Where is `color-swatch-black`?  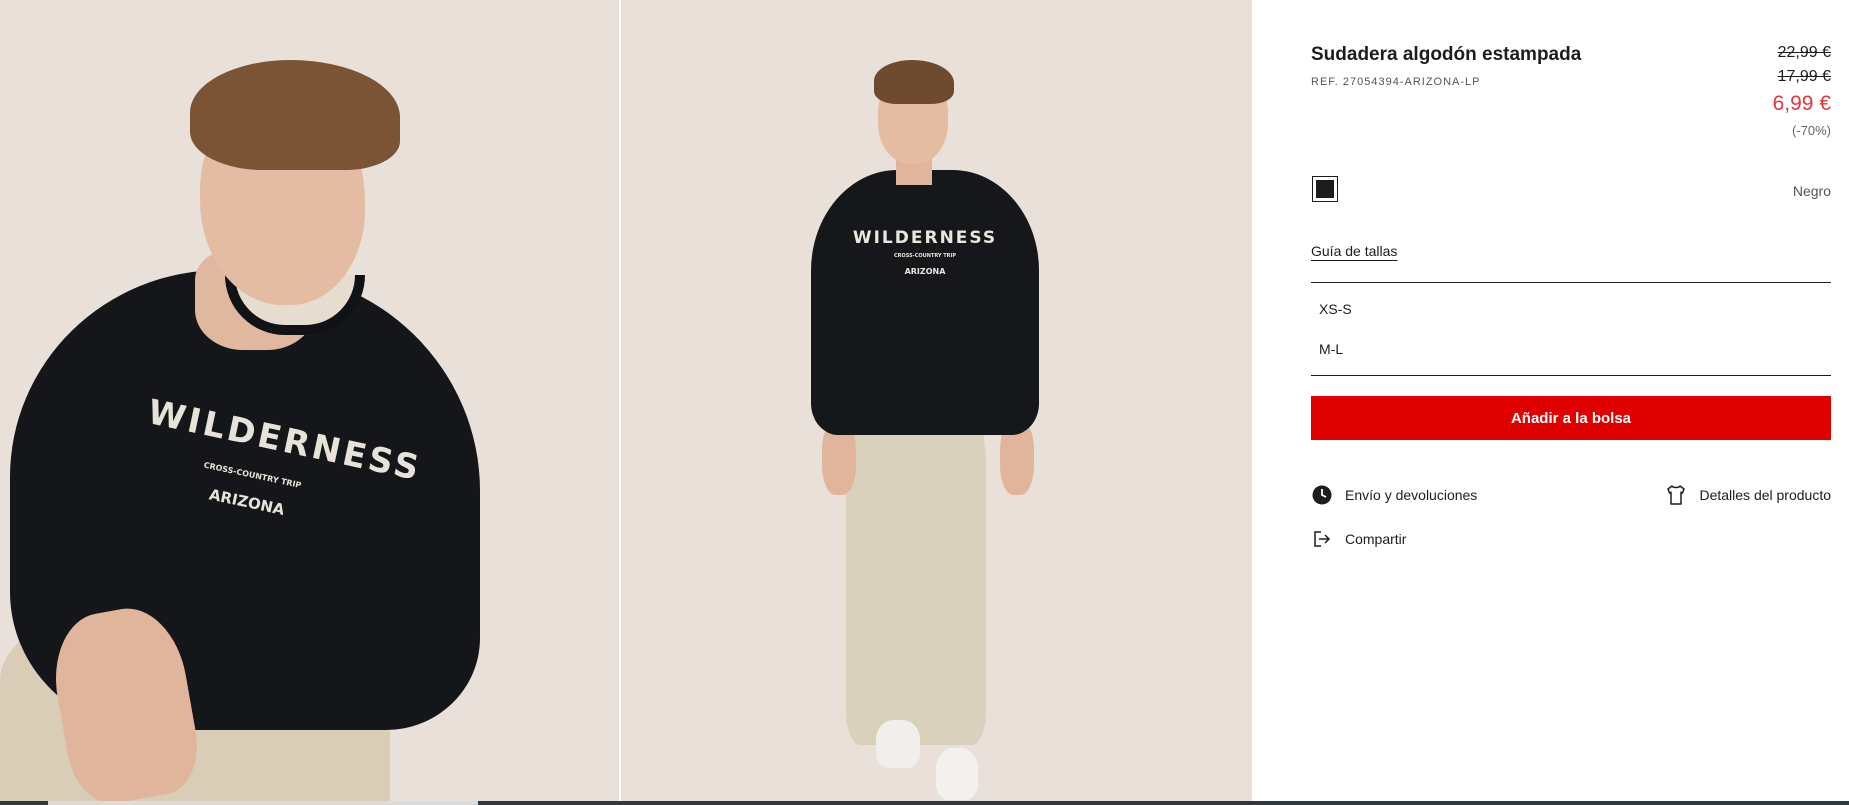 color-swatch-black is located at coordinates (1325, 189).